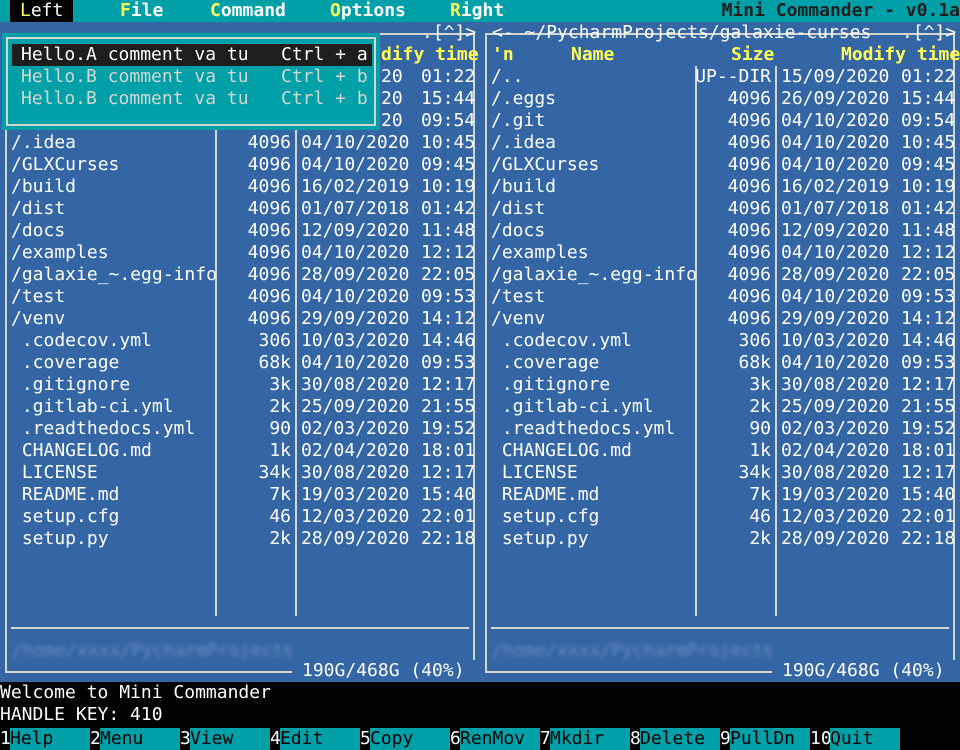 The width and height of the screenshot is (960, 750). Describe the element at coordinates (723, 473) in the screenshot. I see `right-file-row: LICENSE 34k 30/08/2020 12:17` at that location.